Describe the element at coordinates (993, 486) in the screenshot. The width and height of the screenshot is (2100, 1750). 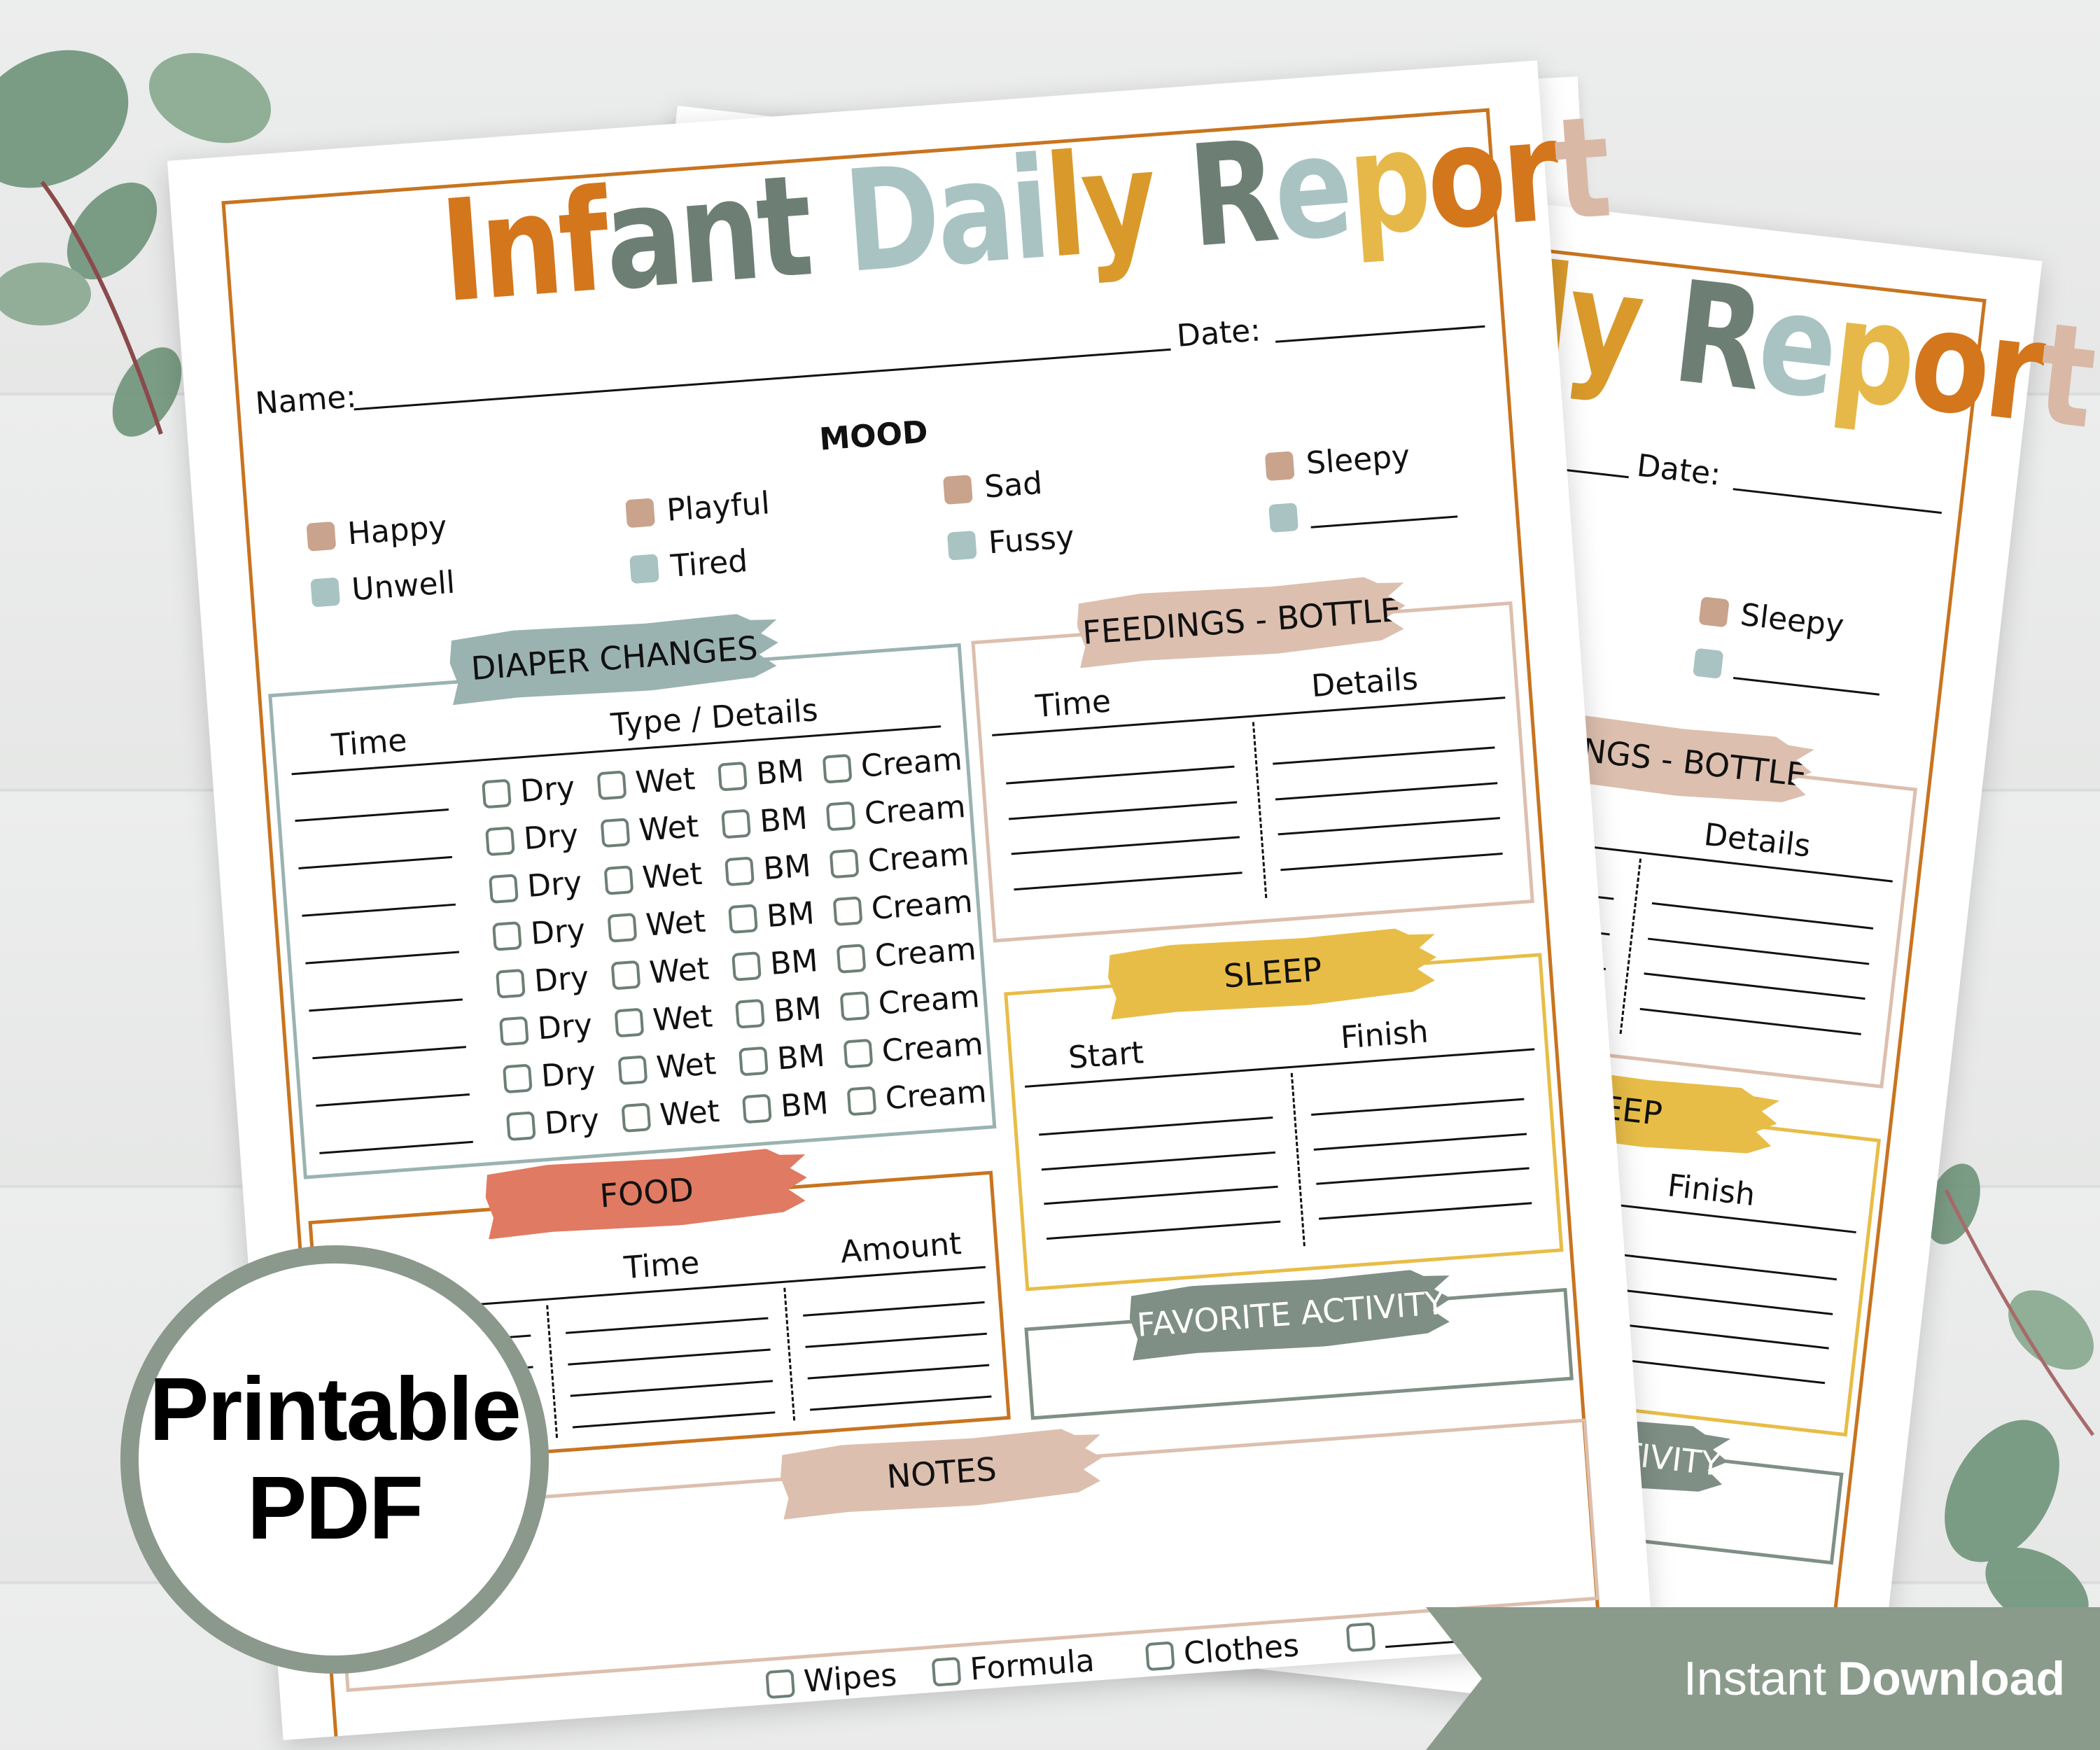
I see `mood-option: Sad` at that location.